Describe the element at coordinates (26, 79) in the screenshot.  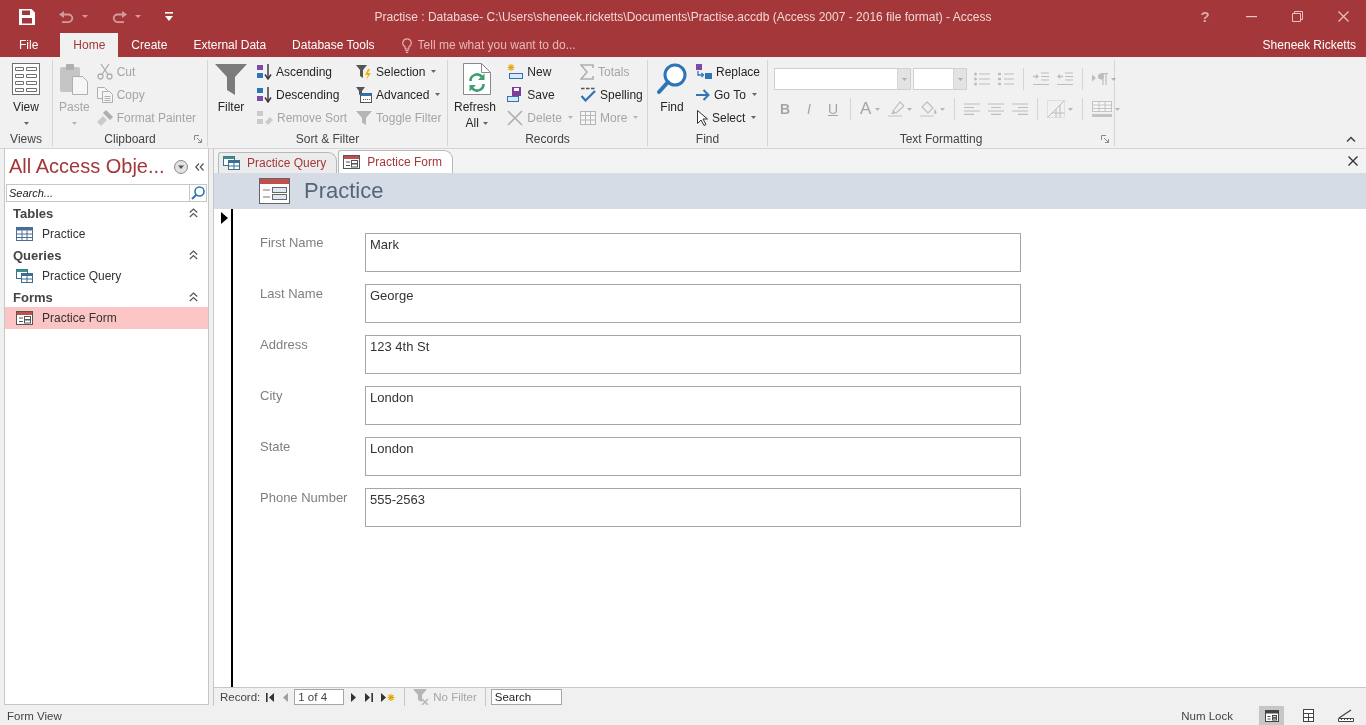
I see `form-view-icon` at that location.